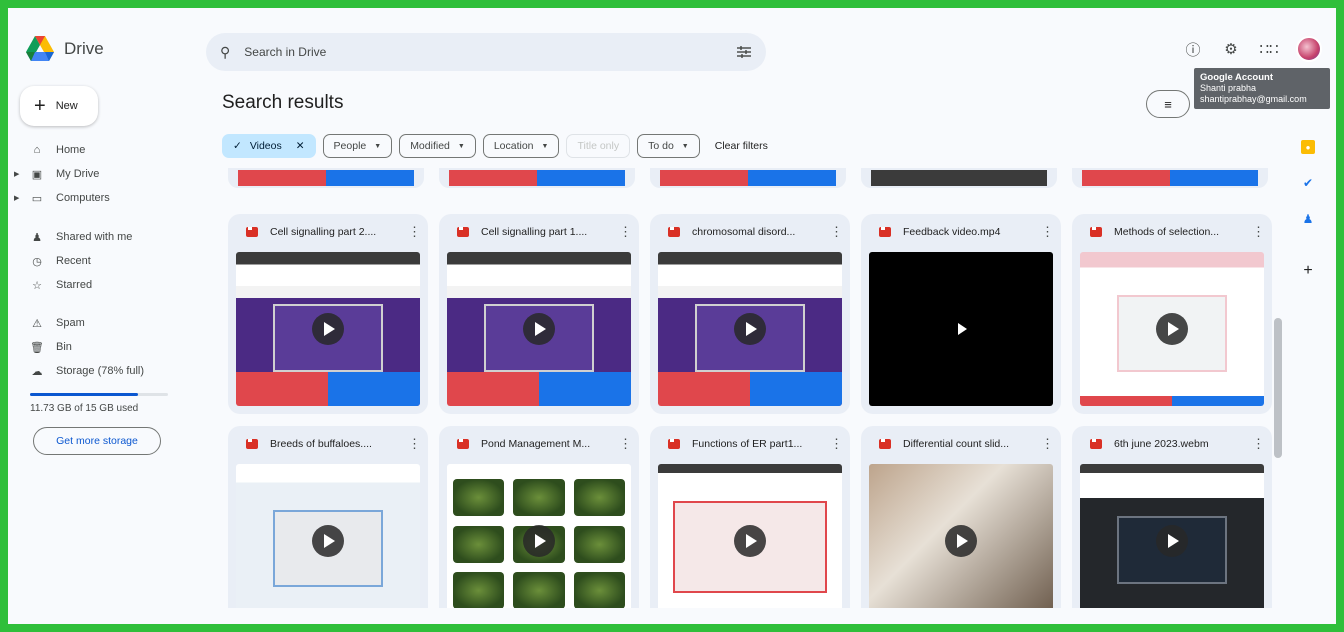  I want to click on file-card: 6th june 2023.webm ⋮, so click(1172, 517).